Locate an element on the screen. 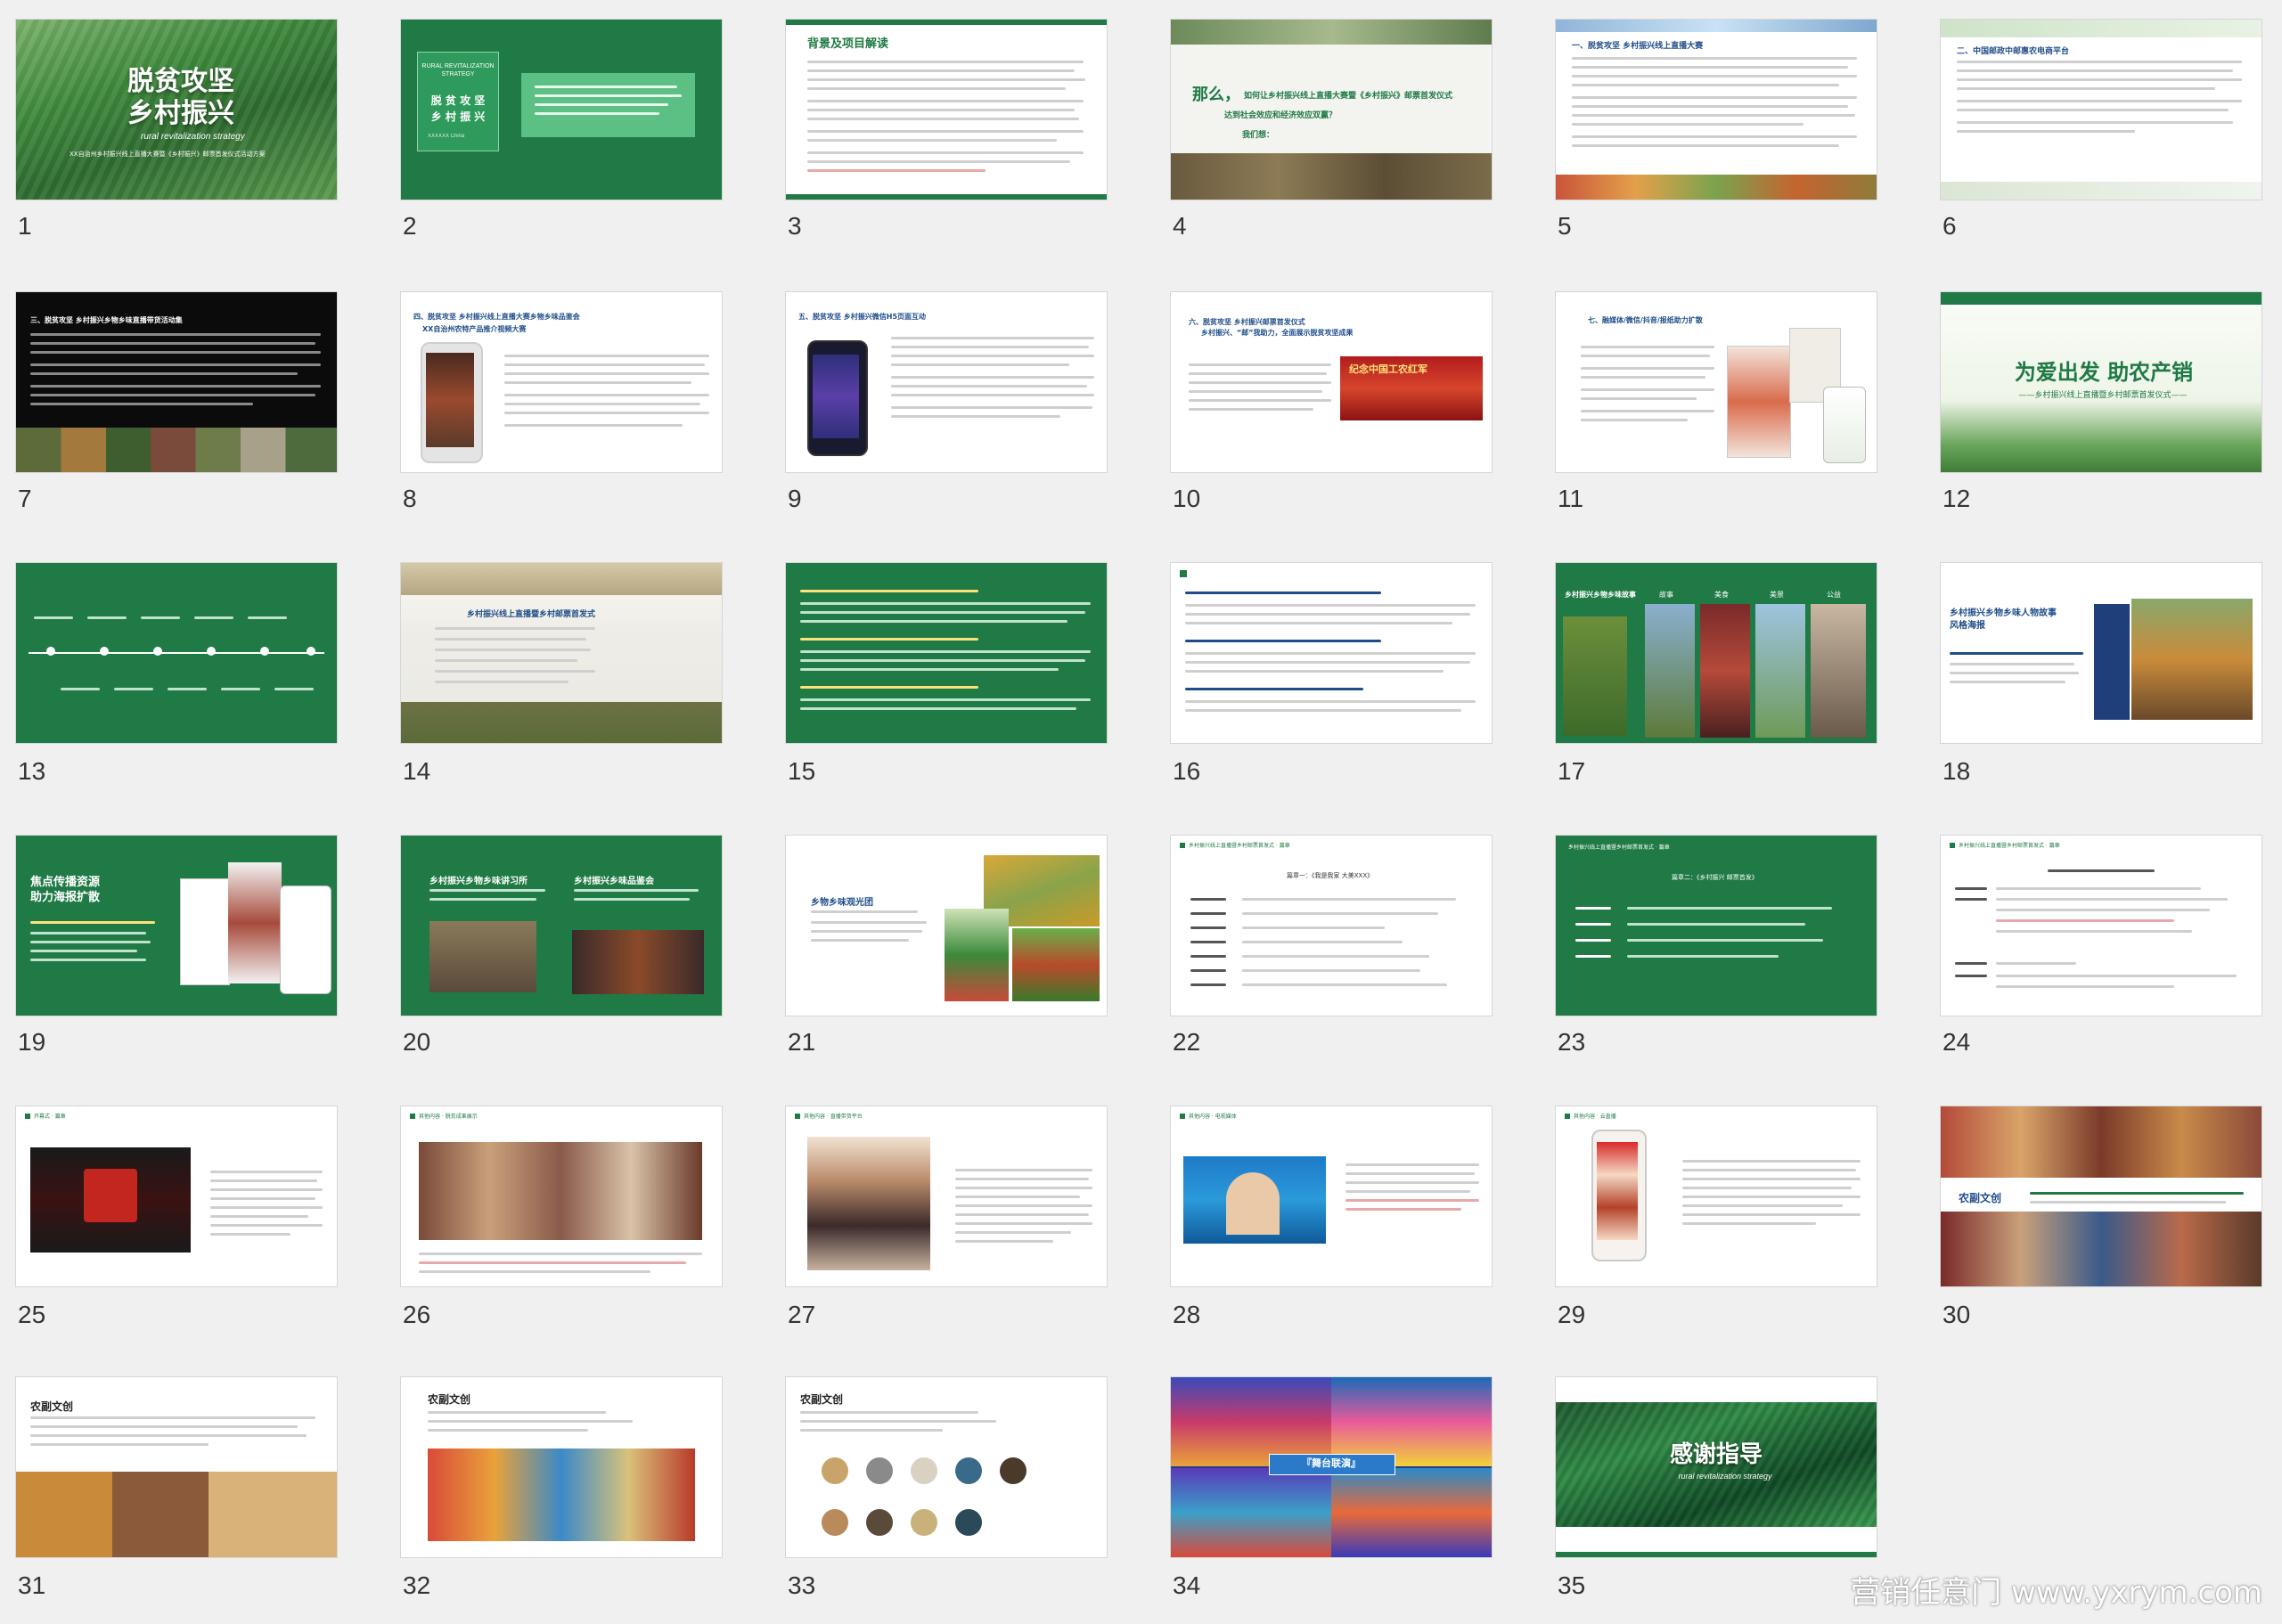 This screenshot has width=2282, height=1624. slide-17-tag-1: 美食 is located at coordinates (1721, 595).